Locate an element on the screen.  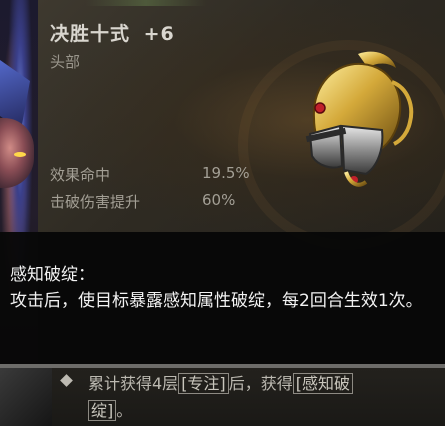
stat-name: 击破伤害提升 is located at coordinates (95, 202).